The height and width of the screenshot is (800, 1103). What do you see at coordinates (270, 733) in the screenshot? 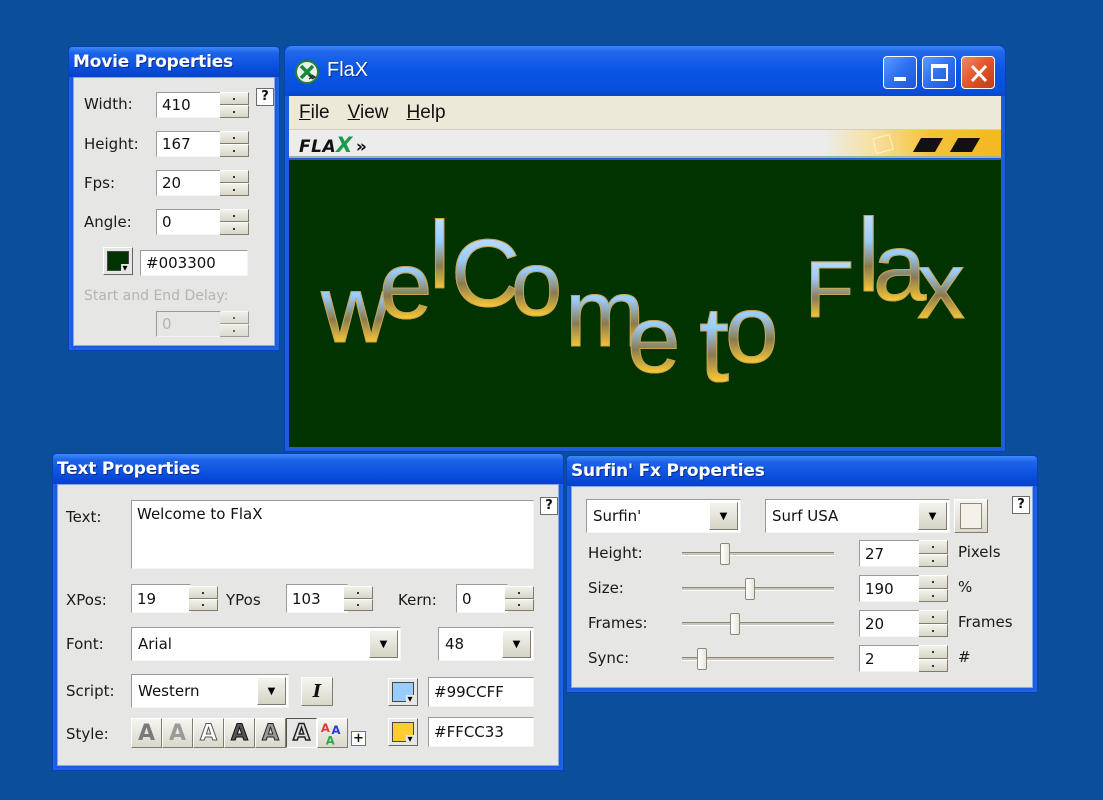
I see `style-bevel-button: A` at bounding box center [270, 733].